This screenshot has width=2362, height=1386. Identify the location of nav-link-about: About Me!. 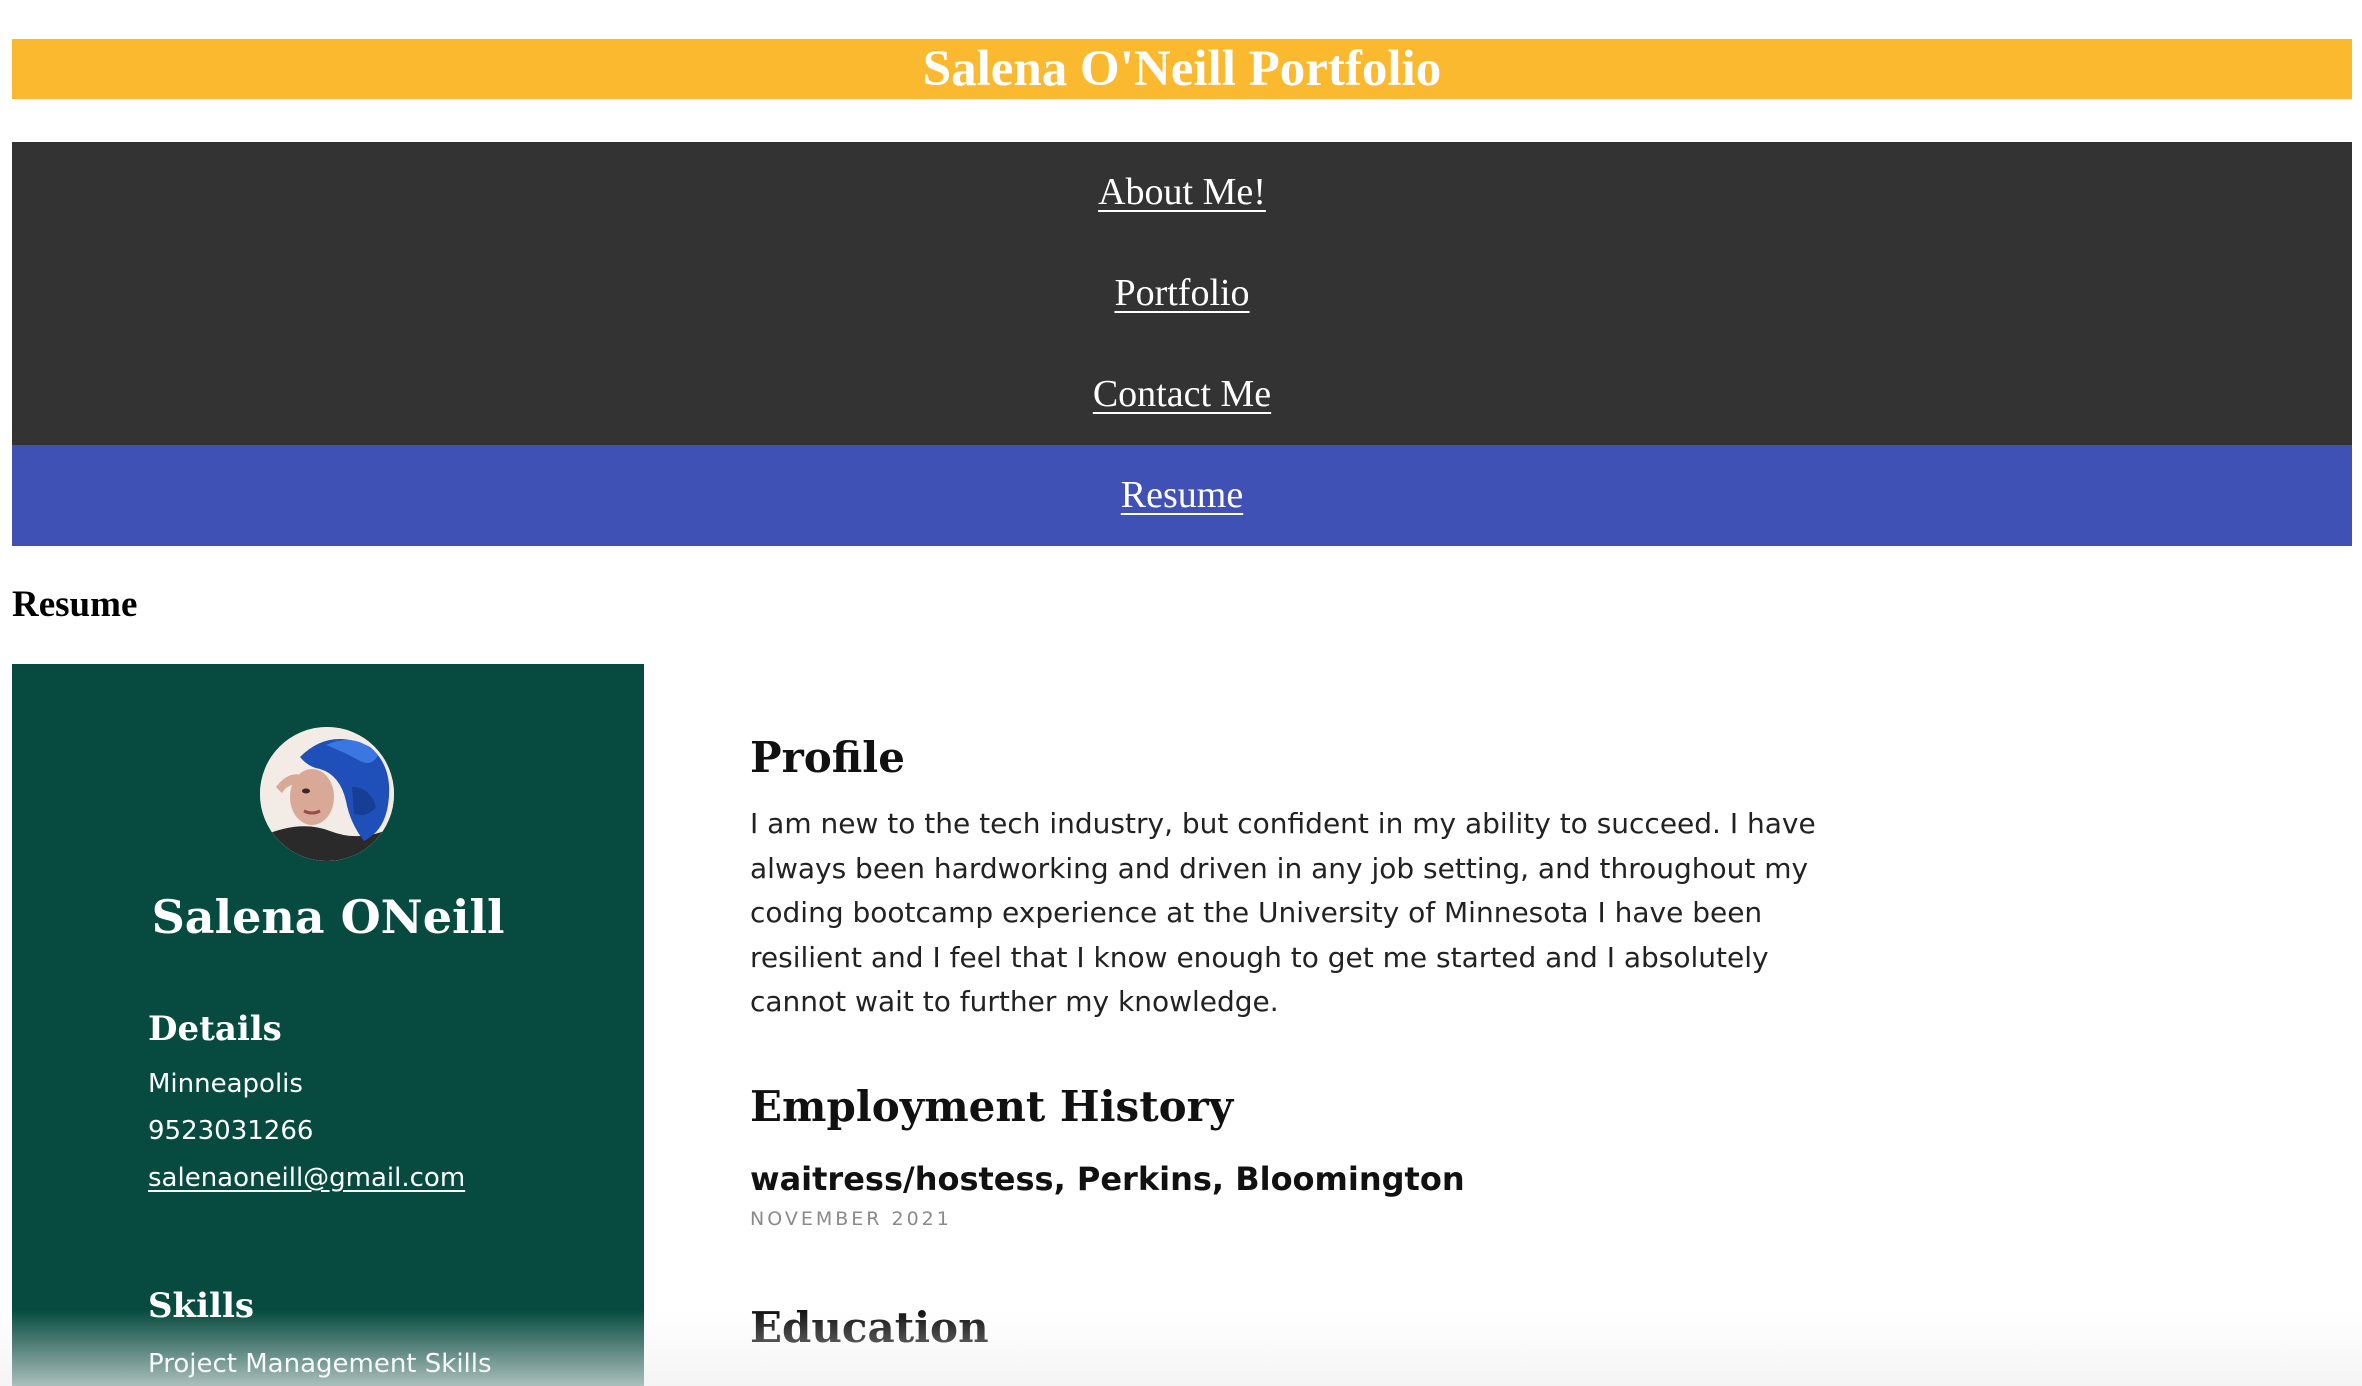
(1182, 192).